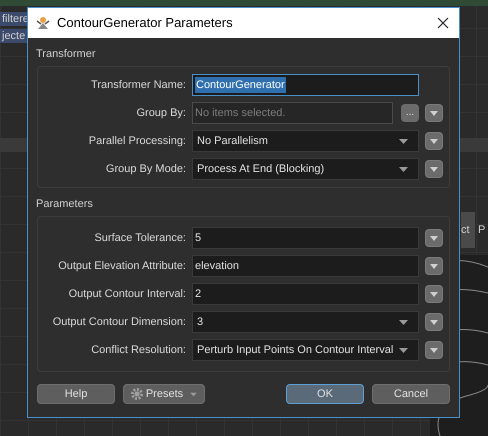 Image resolution: width=488 pixels, height=436 pixels. Describe the element at coordinates (119, 322) in the screenshot. I see `field-label: Output Contour Dimension:` at that location.